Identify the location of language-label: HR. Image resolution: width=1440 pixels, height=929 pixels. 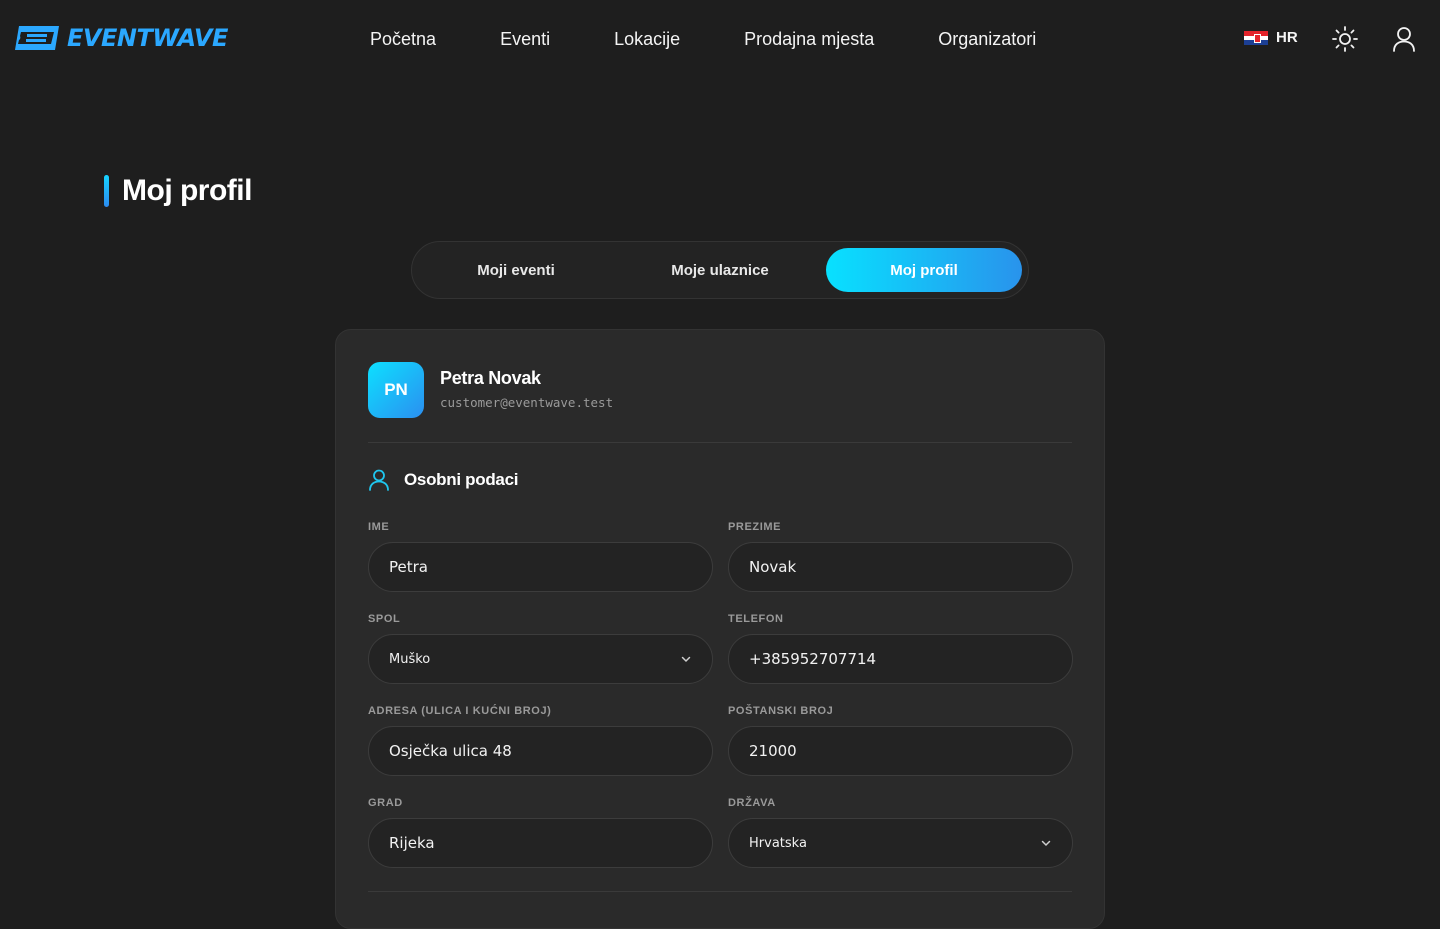
(1287, 37).